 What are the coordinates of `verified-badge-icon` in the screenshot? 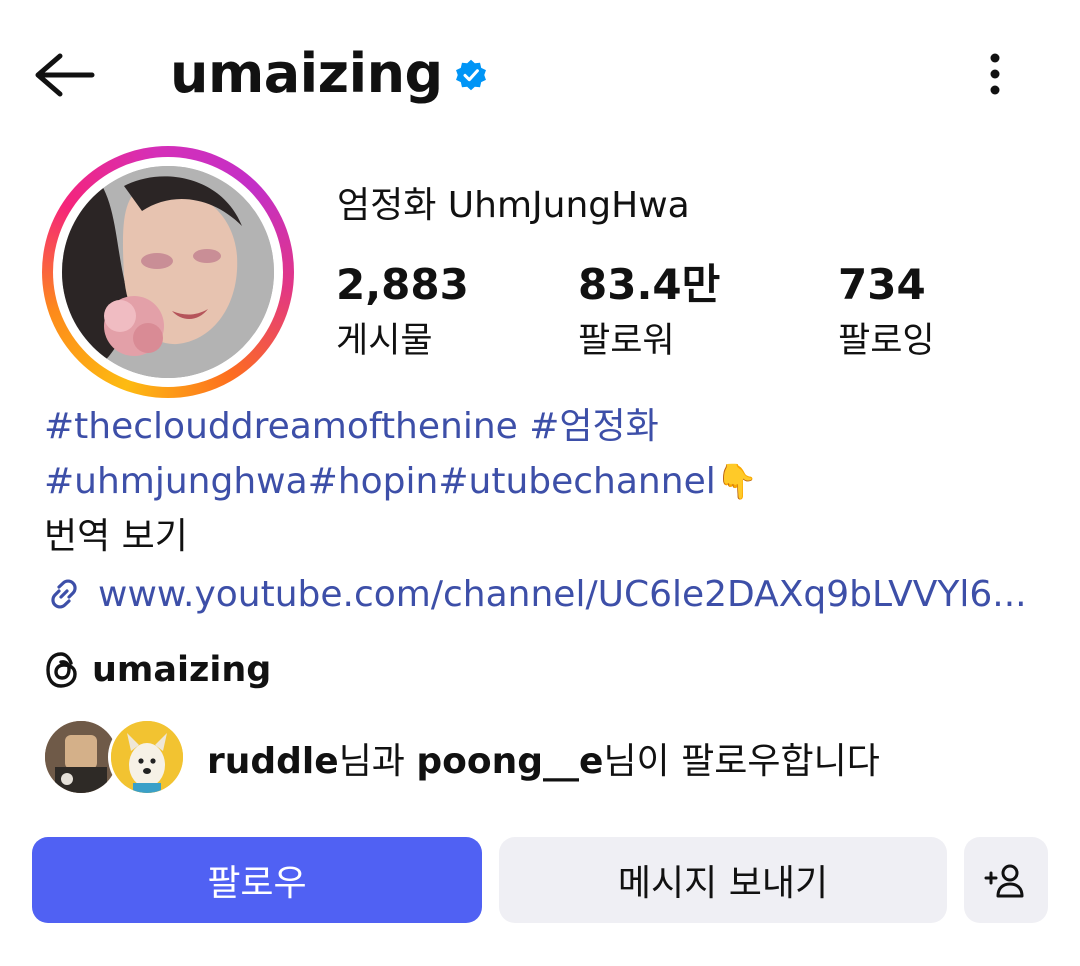 It's located at (471, 75).